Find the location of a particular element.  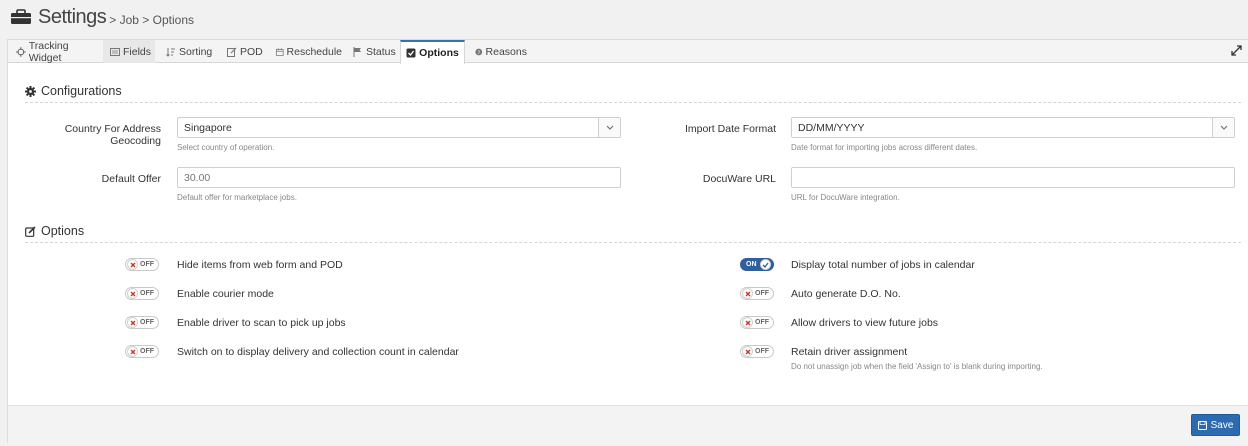

docuware-url-input is located at coordinates (1013, 177).